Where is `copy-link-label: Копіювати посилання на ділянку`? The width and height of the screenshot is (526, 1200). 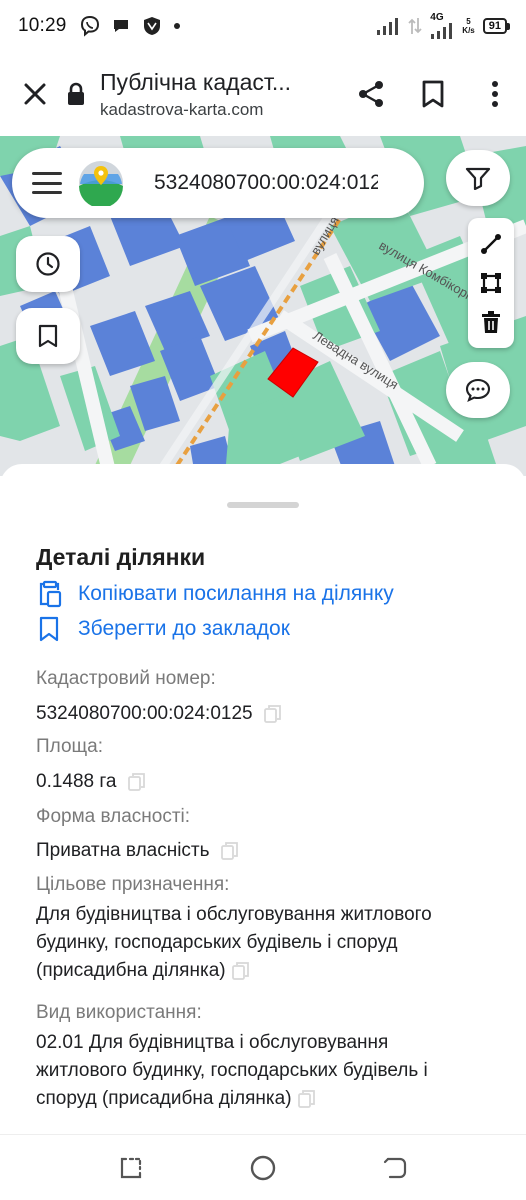 copy-link-label: Копіювати посилання на ділянку is located at coordinates (236, 593).